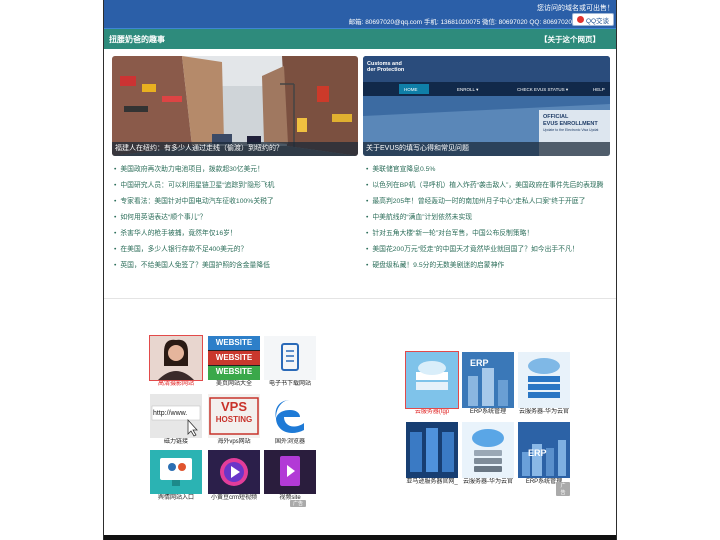  What do you see at coordinates (571, 130) in the screenshot?
I see `evus-official-line3: Update to the Electronic Visa Updat` at bounding box center [571, 130].